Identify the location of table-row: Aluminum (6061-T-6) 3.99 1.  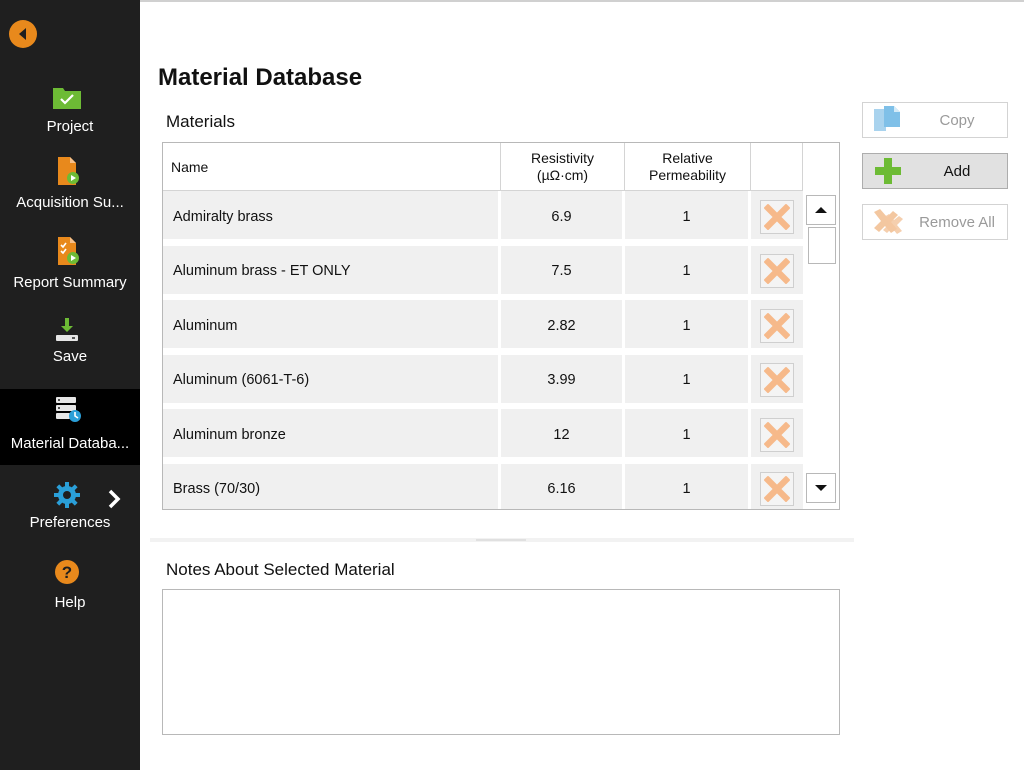
(483, 380).